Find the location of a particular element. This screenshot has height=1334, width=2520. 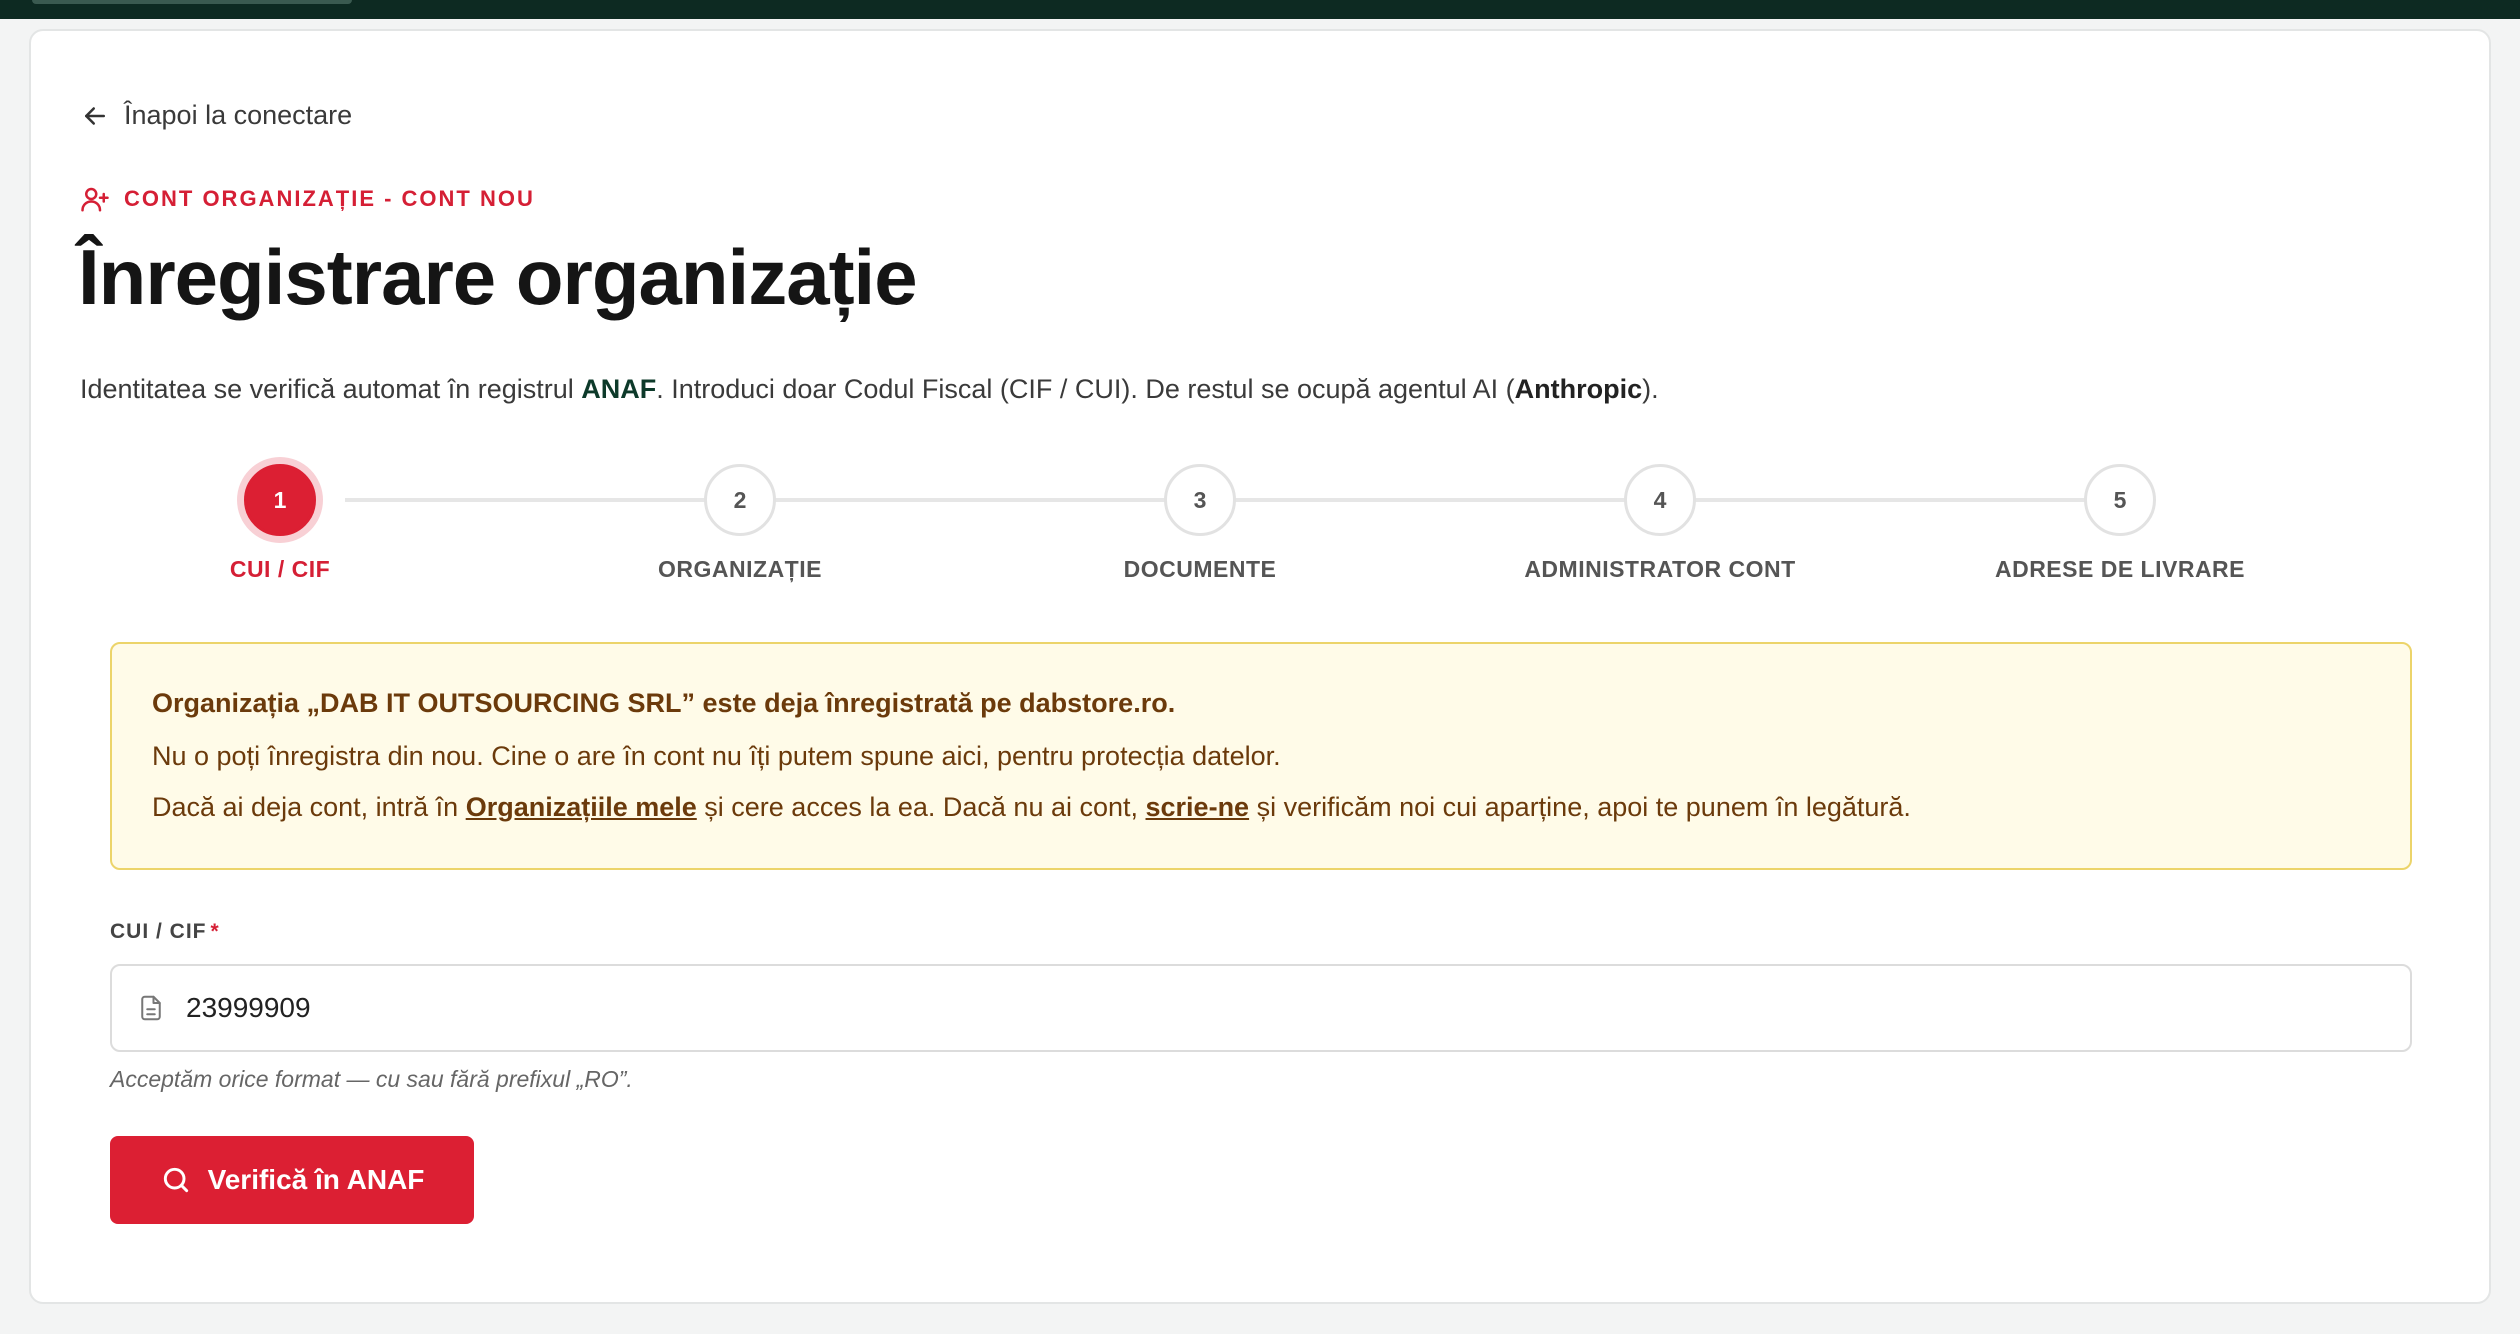

step-circle: 3 is located at coordinates (1200, 500).